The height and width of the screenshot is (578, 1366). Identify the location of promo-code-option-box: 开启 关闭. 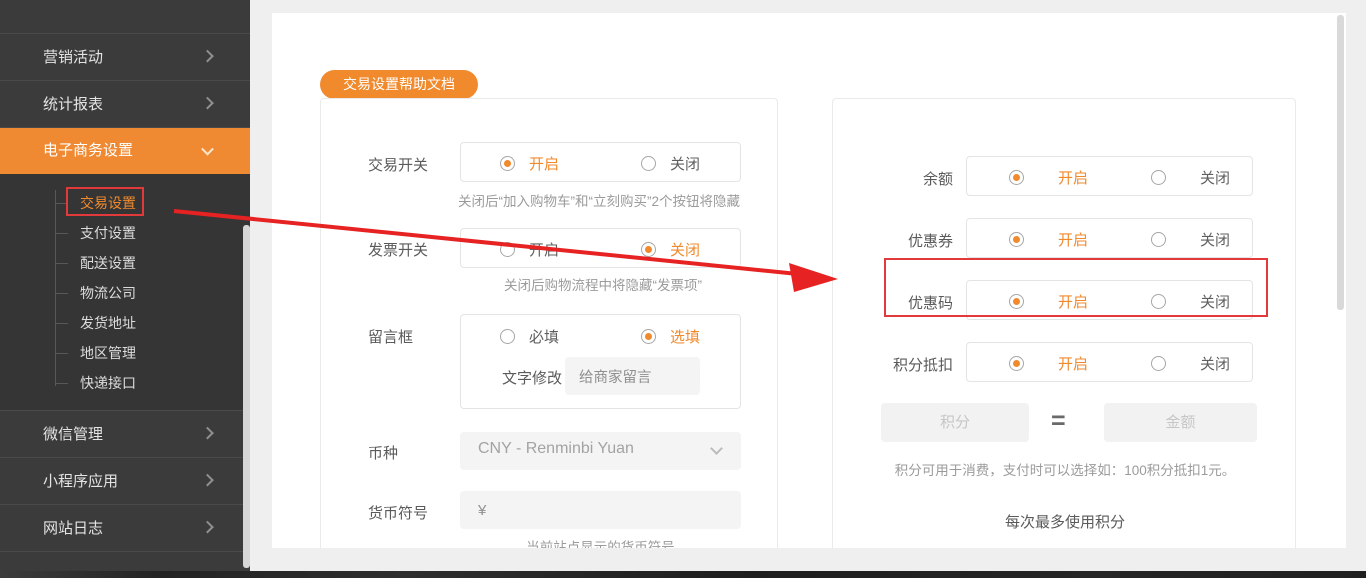
(1109, 300).